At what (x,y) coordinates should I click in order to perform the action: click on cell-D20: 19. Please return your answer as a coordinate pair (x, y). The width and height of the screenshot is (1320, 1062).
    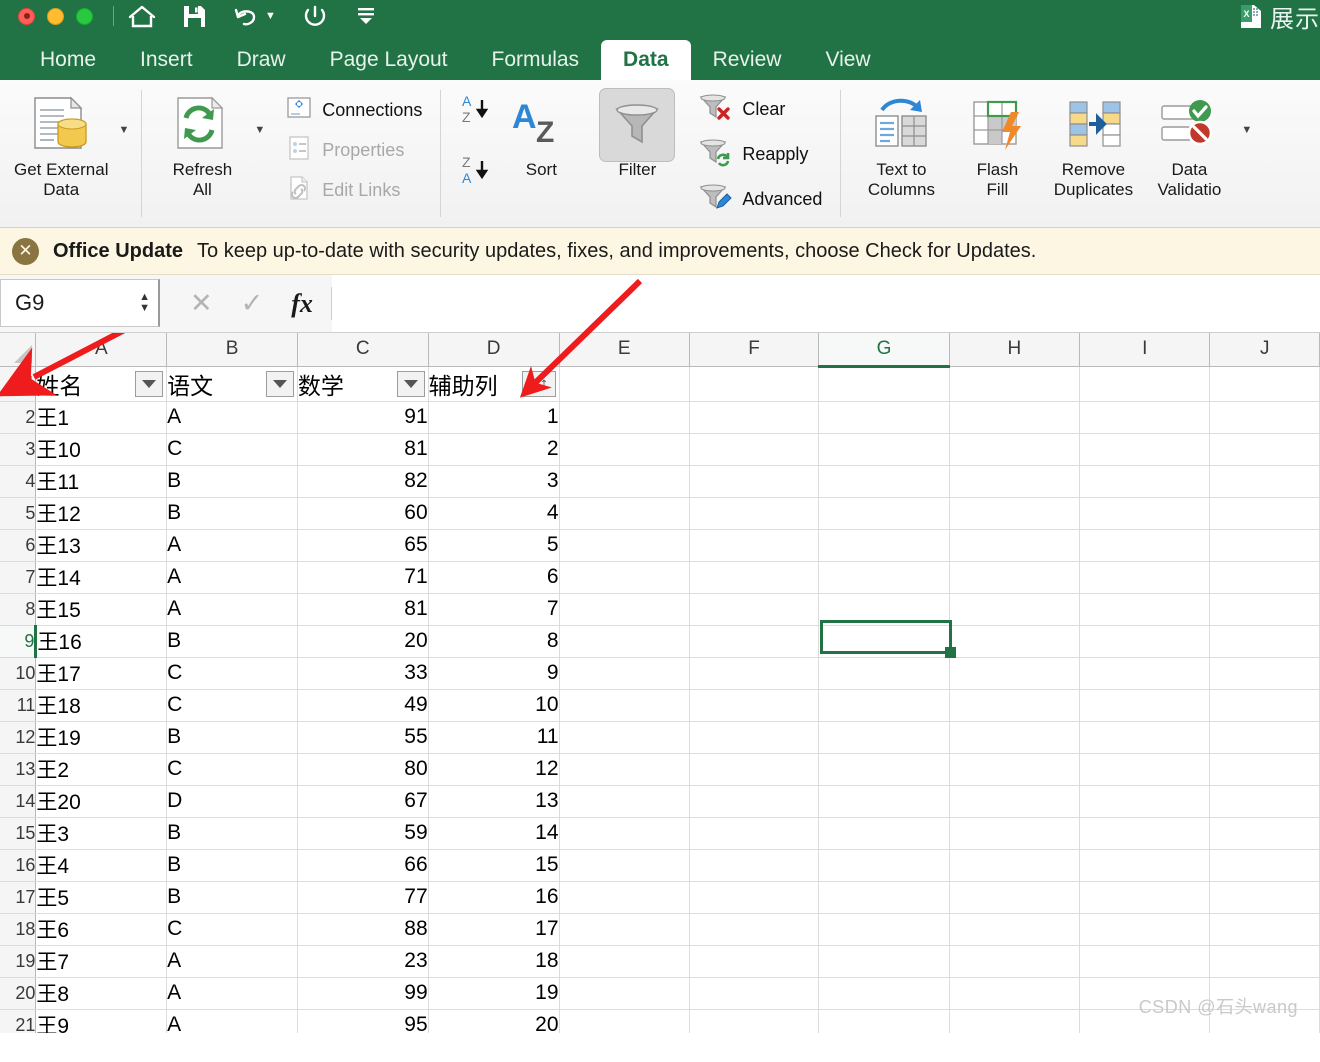
    Looking at the image, I should click on (494, 993).